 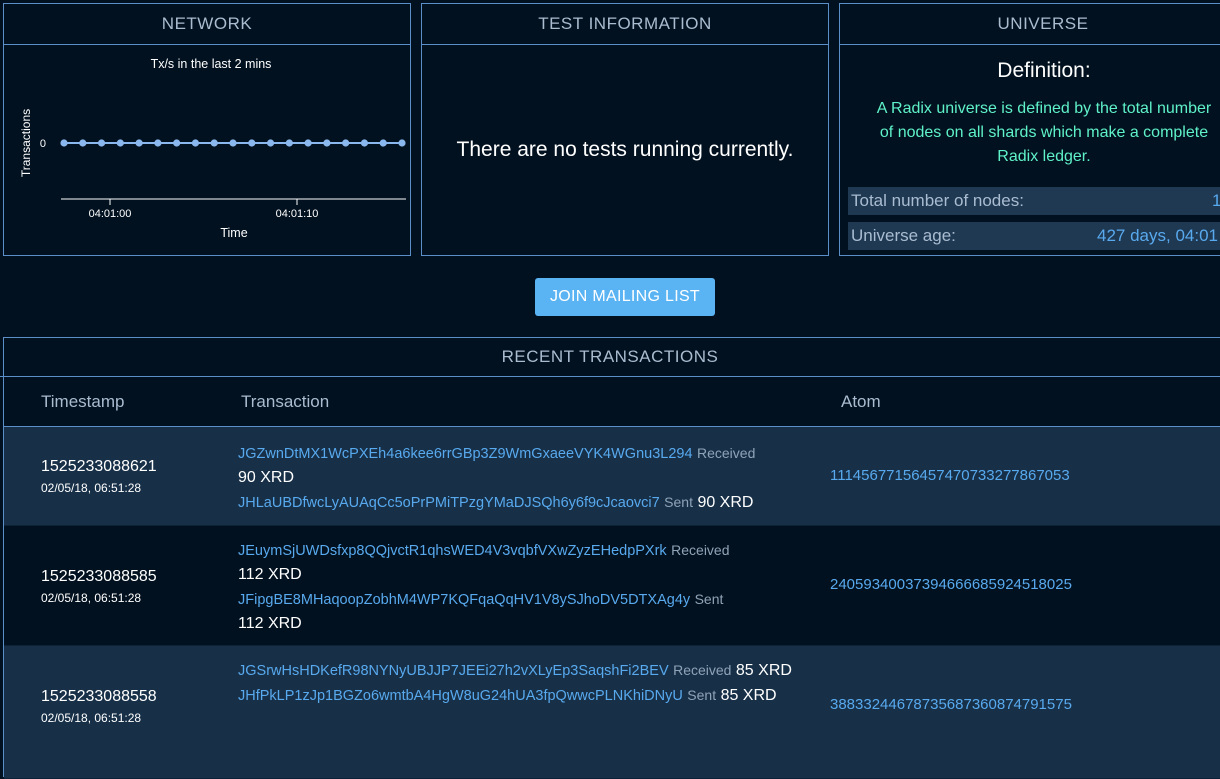 What do you see at coordinates (625, 297) in the screenshot?
I see `join-mailing-list-button: JOIN MAILING LIST` at bounding box center [625, 297].